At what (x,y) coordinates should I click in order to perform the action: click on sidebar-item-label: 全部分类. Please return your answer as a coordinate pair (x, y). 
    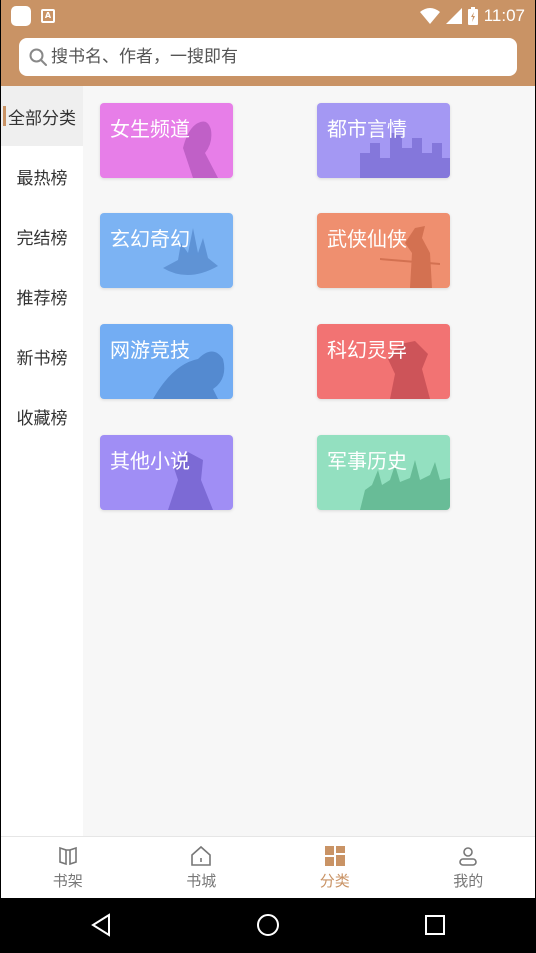
    Looking at the image, I should click on (42, 118).